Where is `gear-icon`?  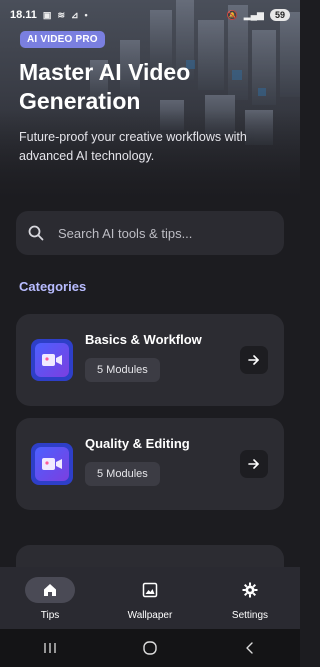
gear-icon is located at coordinates (250, 590).